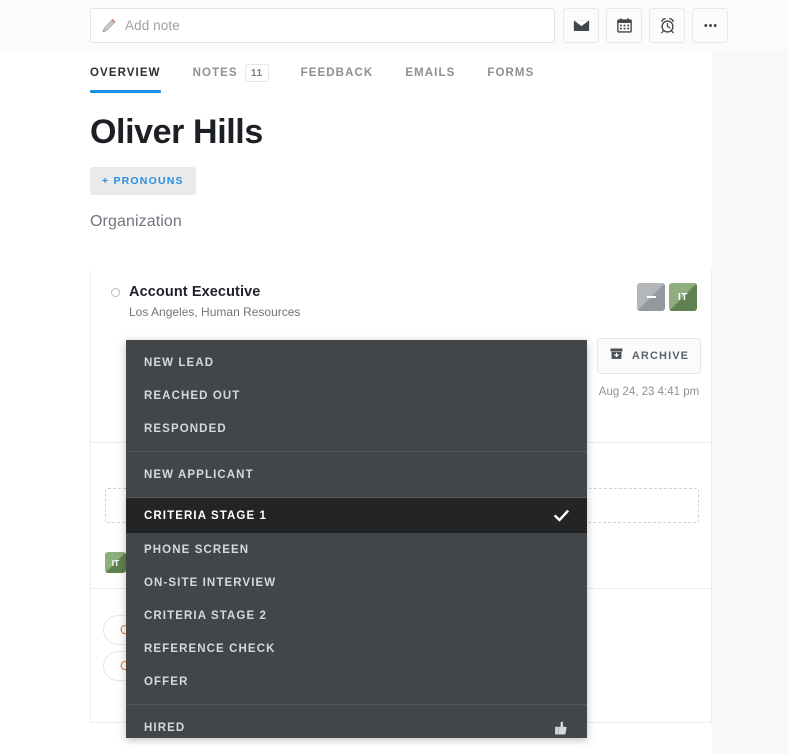  I want to click on thumbs-up-icon, so click(560, 727).